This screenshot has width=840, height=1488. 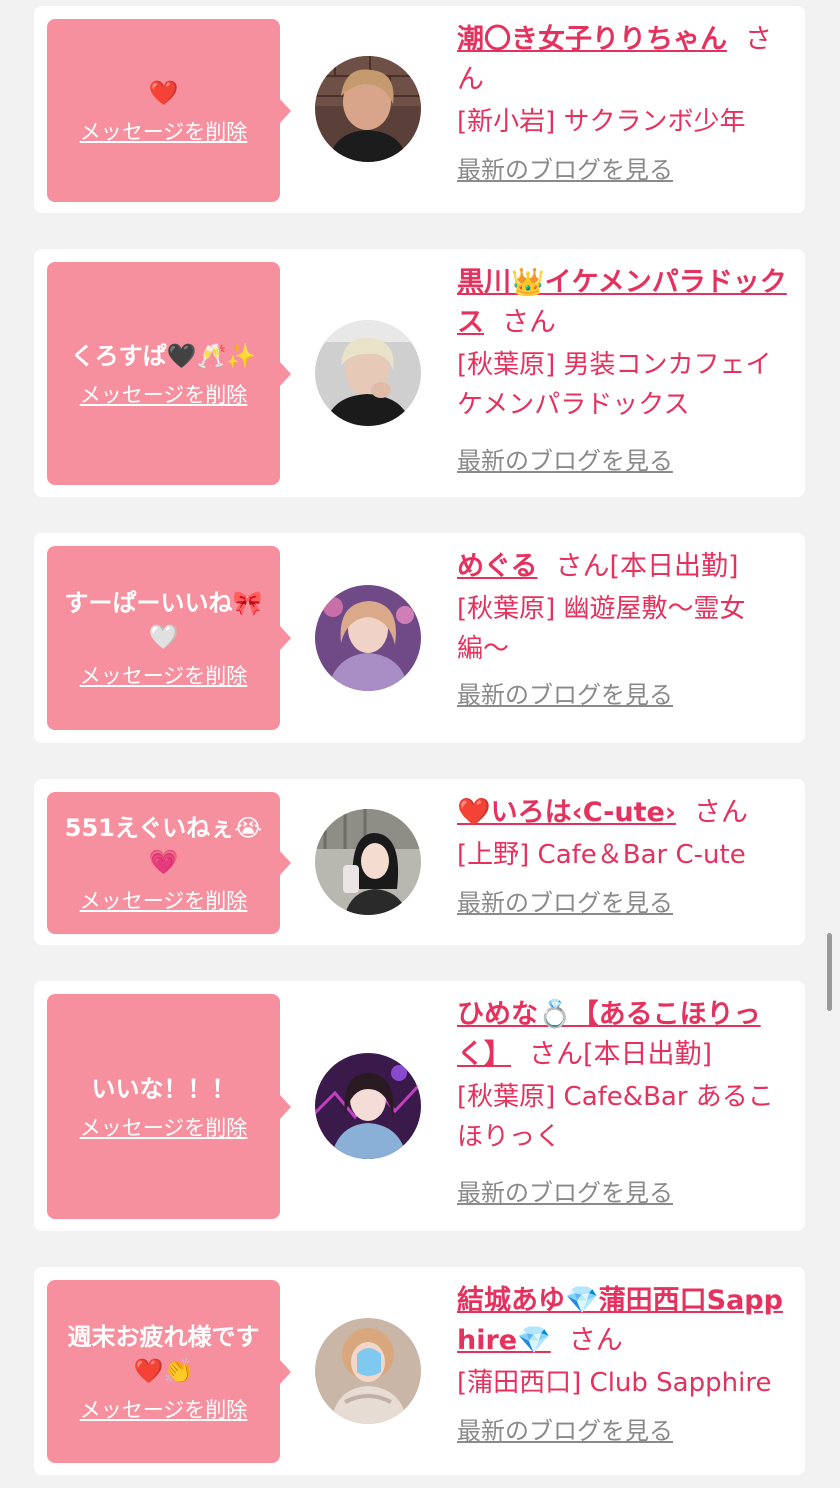 I want to click on cast-info: めぐる さん[本日出勤] [秋葉原] 幽遊屋敷〜霊女編〜 最新のブログを見る, so click(x=625, y=629).